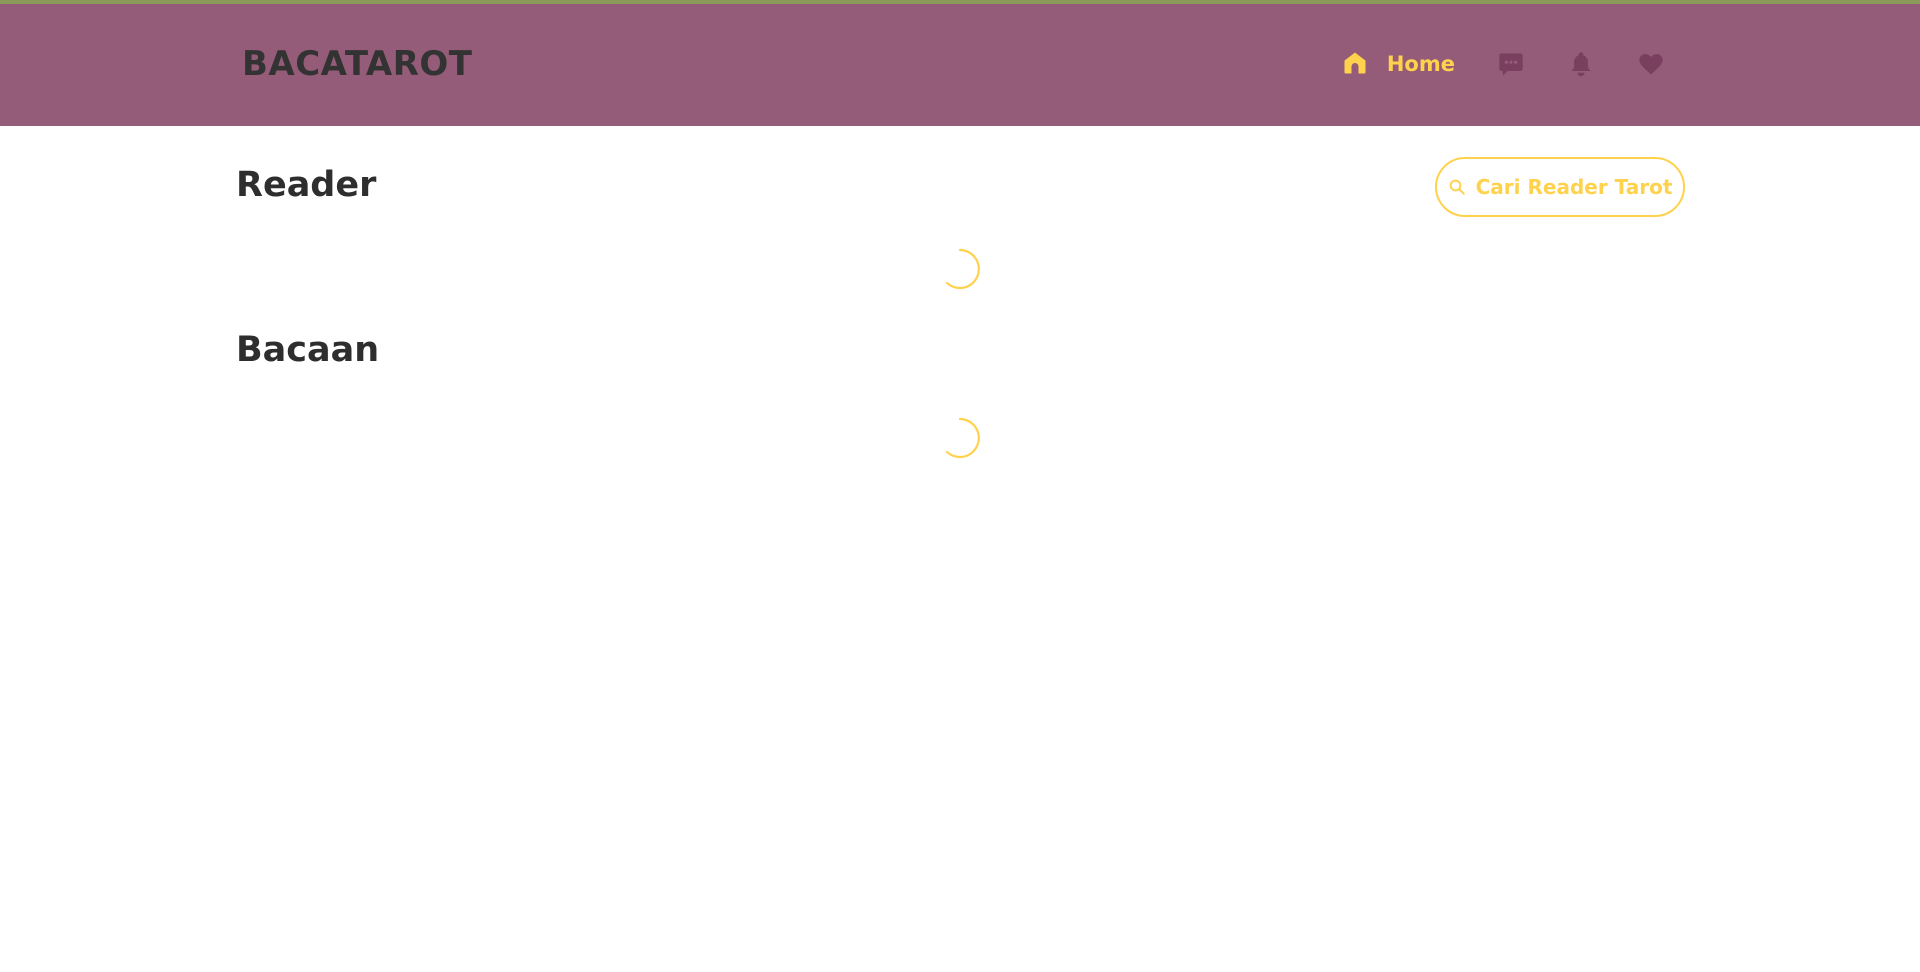  What do you see at coordinates (308, 350) in the screenshot?
I see `reading-section-title: Bacaan` at bounding box center [308, 350].